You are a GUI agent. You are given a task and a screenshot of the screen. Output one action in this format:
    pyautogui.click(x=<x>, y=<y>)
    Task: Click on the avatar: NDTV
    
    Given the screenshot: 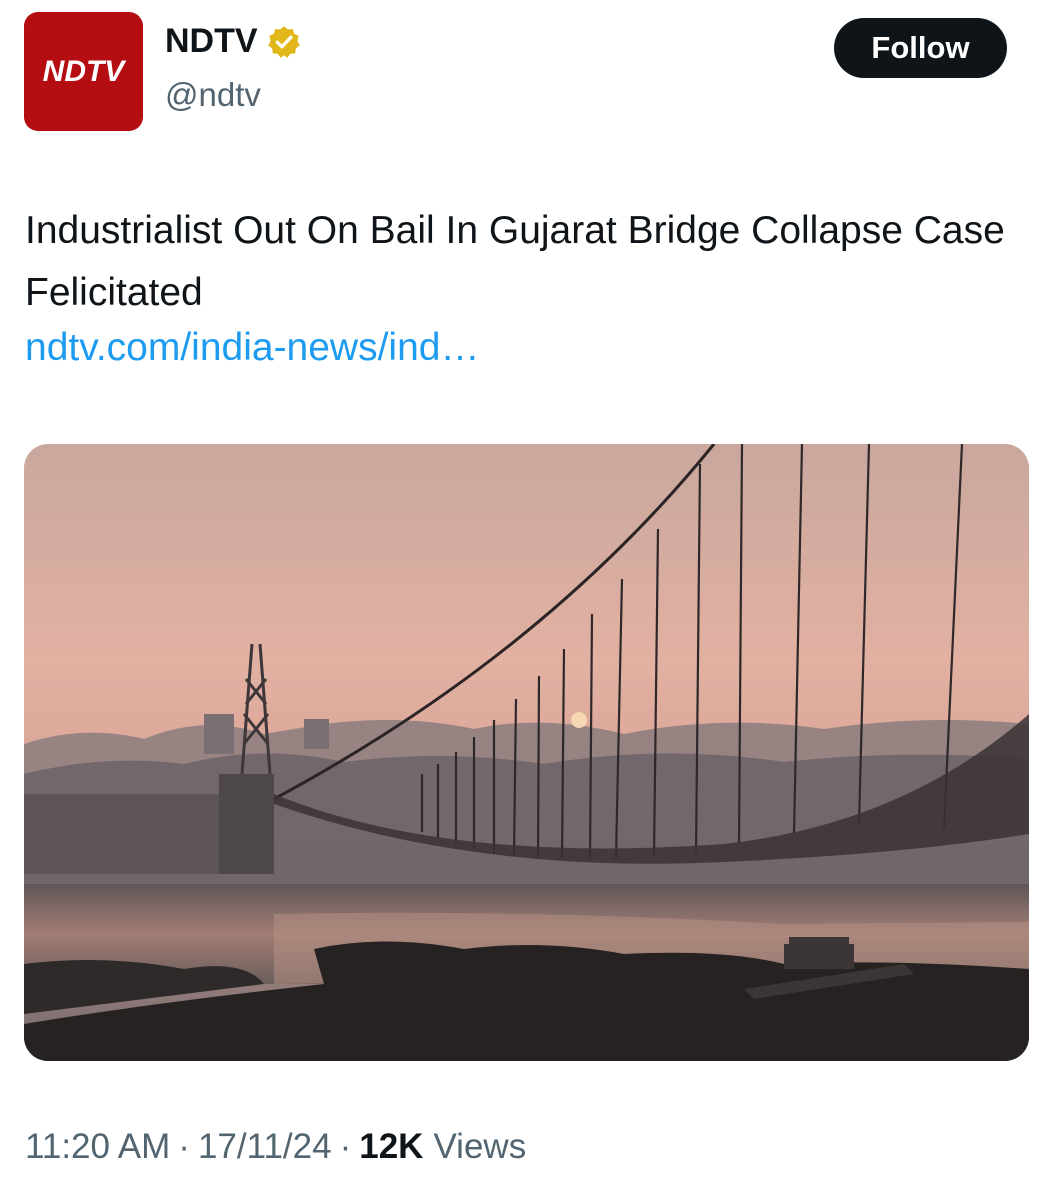 What is the action you would take?
    pyautogui.click(x=83, y=71)
    